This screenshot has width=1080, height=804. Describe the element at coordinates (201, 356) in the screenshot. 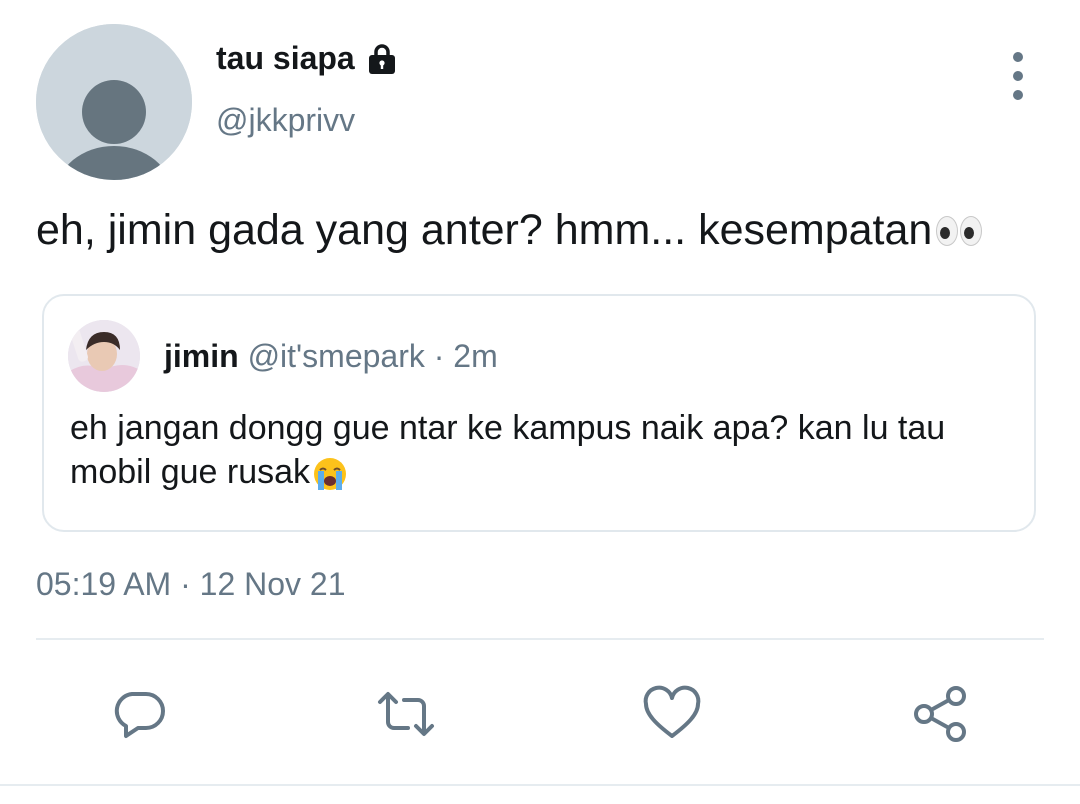

I see `quoted-author-name: jimin` at that location.